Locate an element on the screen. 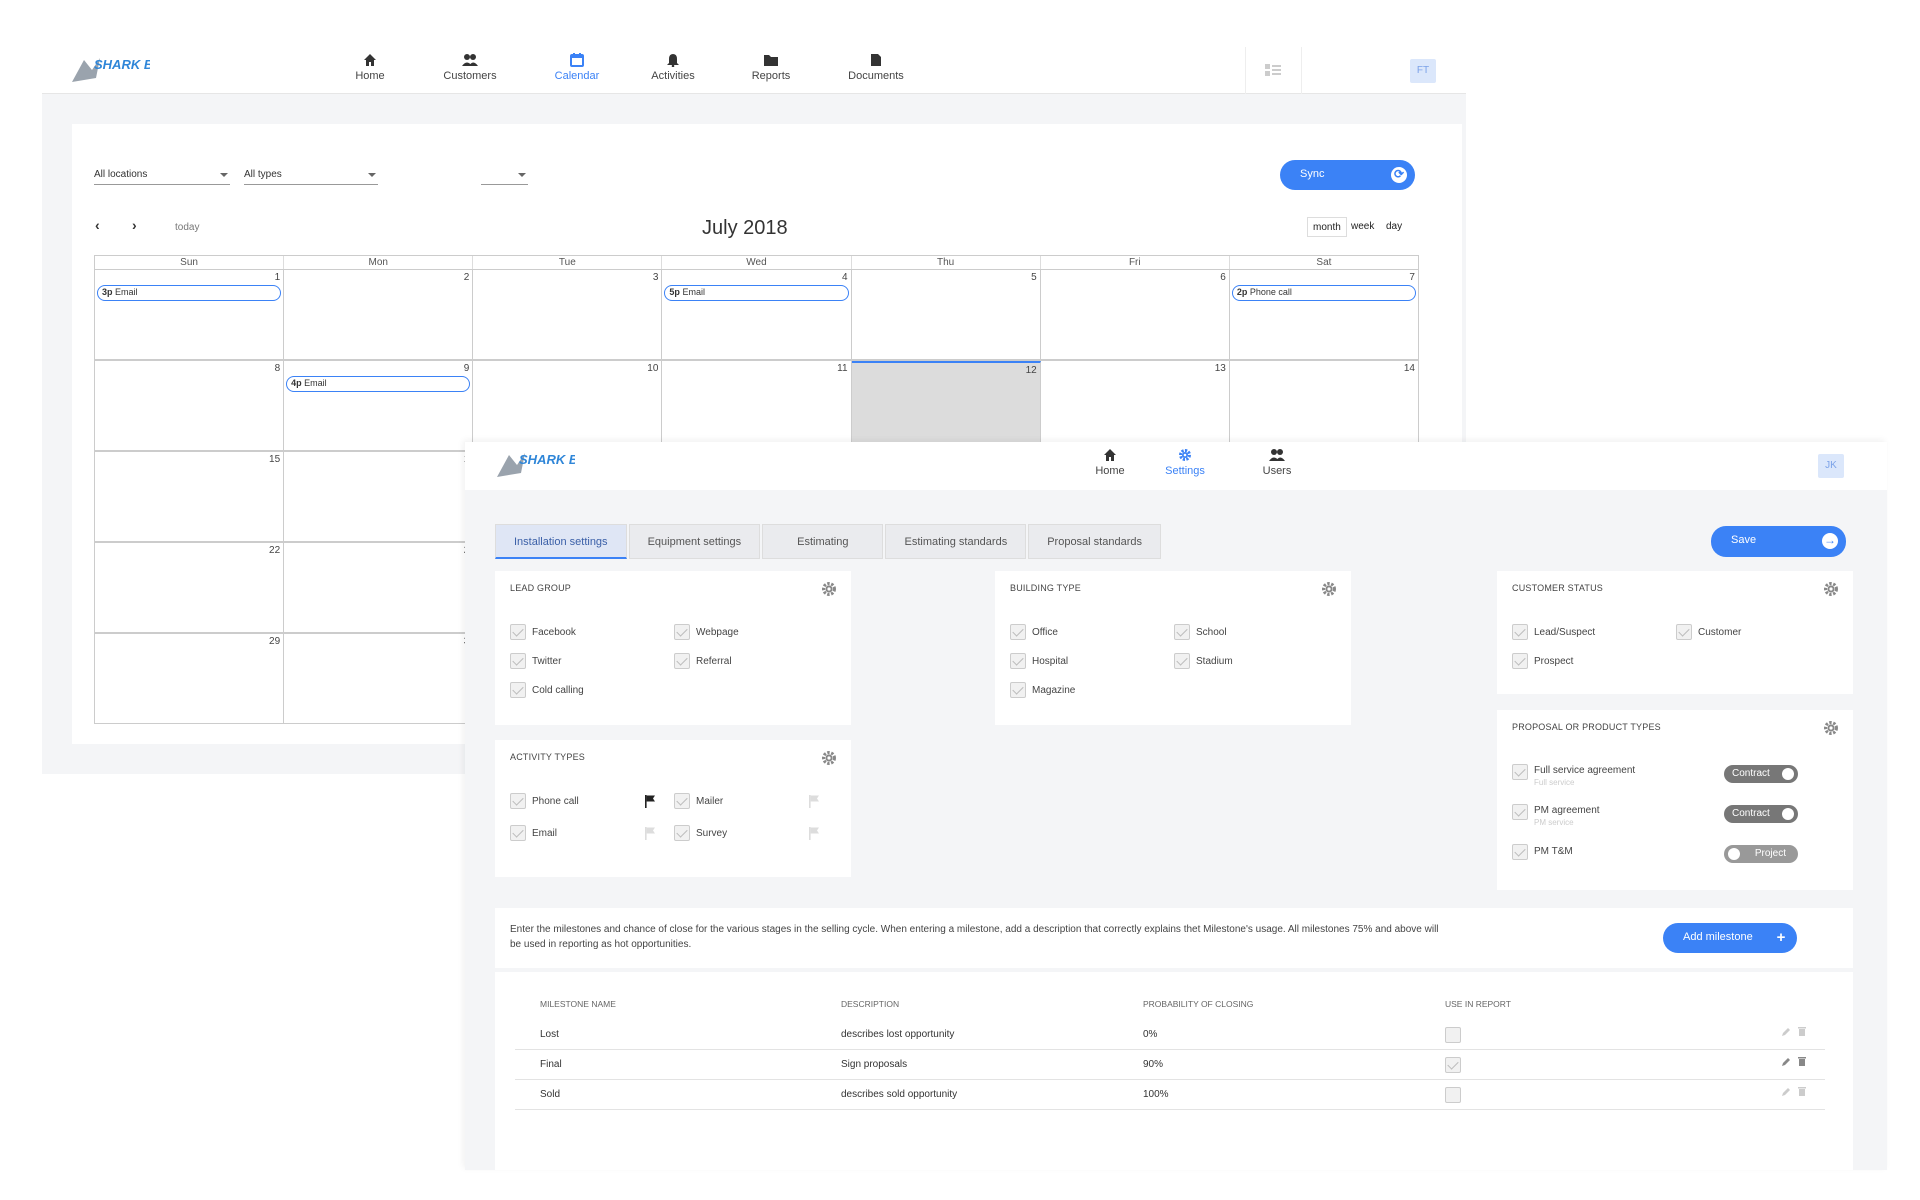 The height and width of the screenshot is (1200, 1920). day-number: 9 is located at coordinates (466, 368).